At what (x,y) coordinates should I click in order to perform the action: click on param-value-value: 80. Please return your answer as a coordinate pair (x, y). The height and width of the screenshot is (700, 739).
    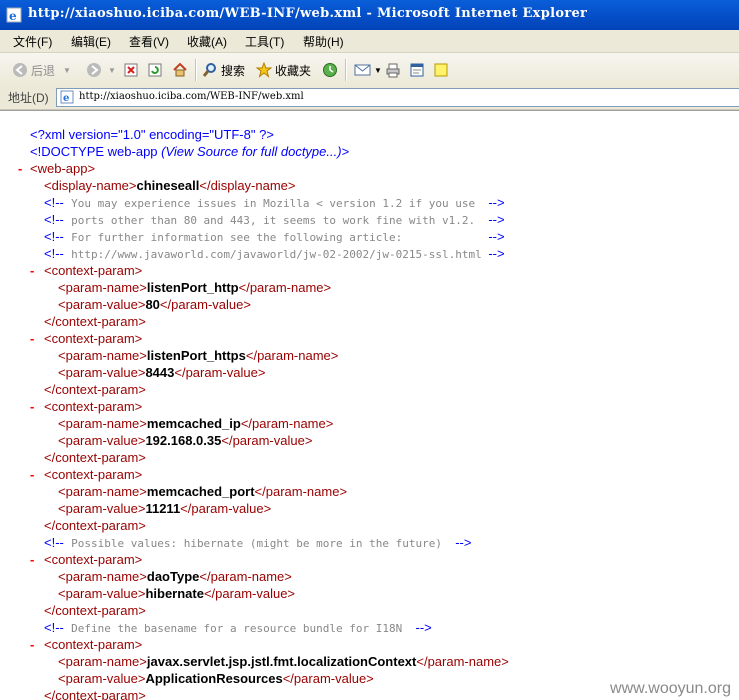
    Looking at the image, I should click on (152, 304).